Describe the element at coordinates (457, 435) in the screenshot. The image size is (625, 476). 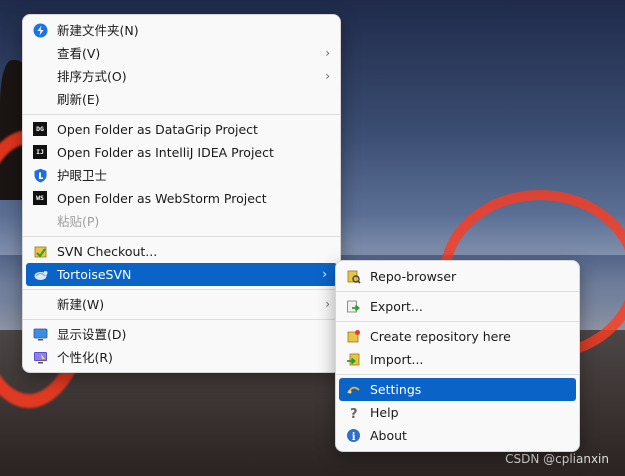
I see `submenu-item-about: i About` at that location.